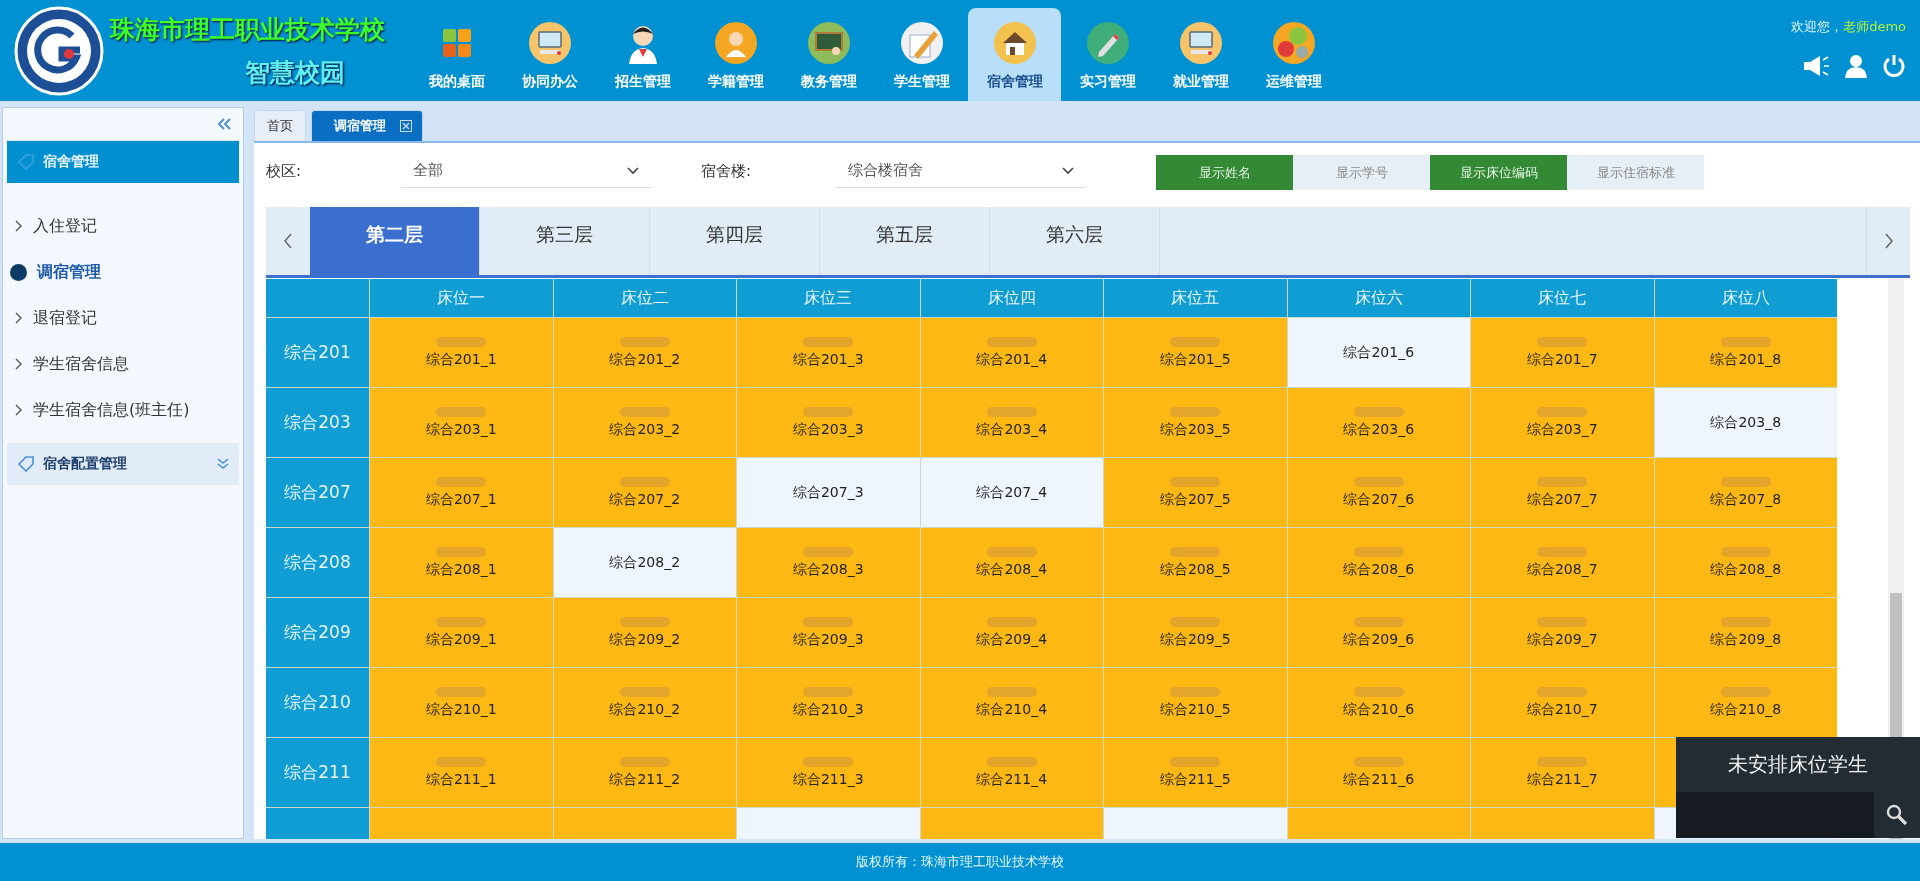 Image resolution: width=1920 pixels, height=881 pixels. What do you see at coordinates (1745, 702) in the screenshot?
I see `bed-cell: 综合210_8` at bounding box center [1745, 702].